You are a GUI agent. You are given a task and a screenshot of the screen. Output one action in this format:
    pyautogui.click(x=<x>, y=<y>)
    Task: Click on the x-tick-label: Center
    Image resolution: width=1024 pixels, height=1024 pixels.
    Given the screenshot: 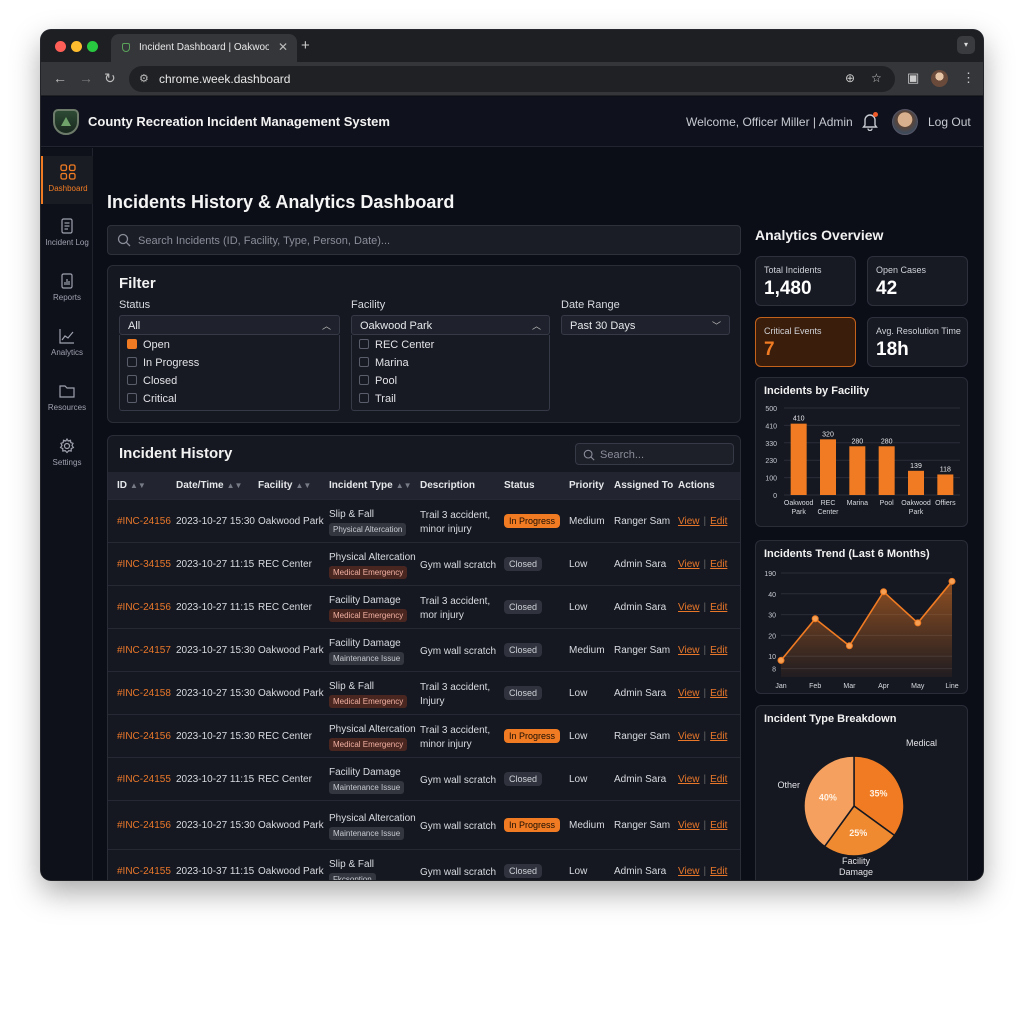 What is the action you would take?
    pyautogui.click(x=828, y=512)
    